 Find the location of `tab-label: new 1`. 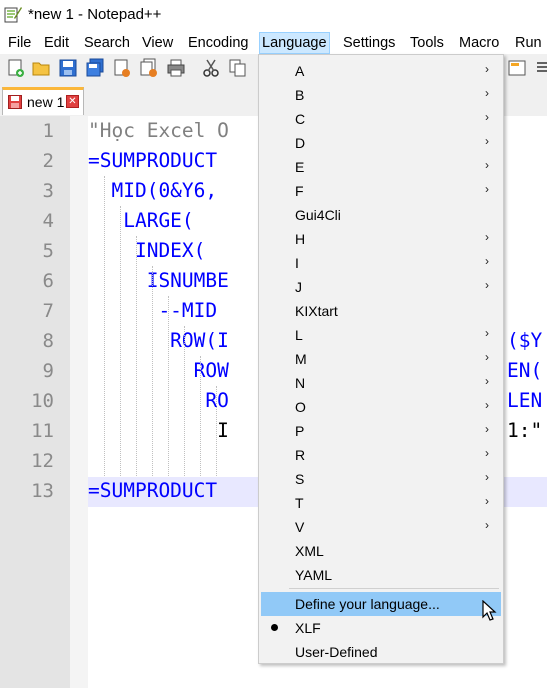

tab-label: new 1 is located at coordinates (46, 102).